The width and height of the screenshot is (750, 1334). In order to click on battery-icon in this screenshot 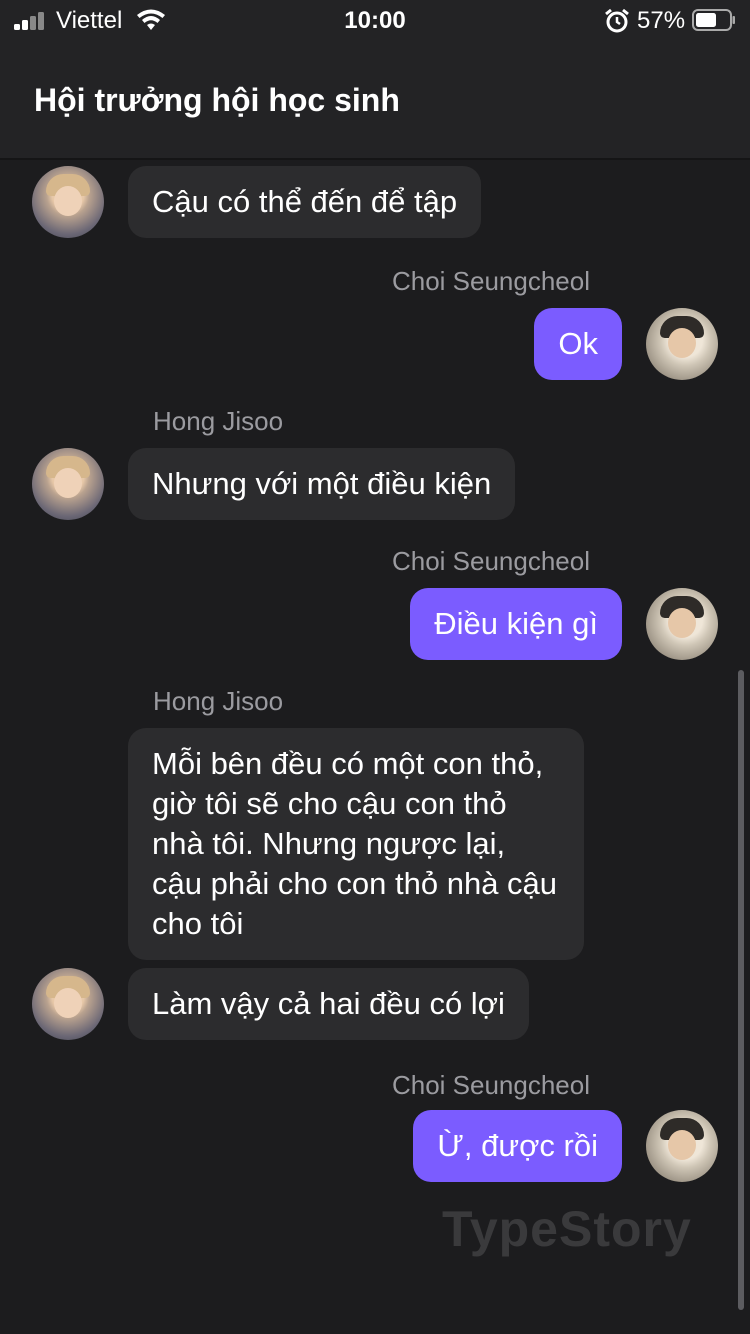, I will do `click(713, 20)`.